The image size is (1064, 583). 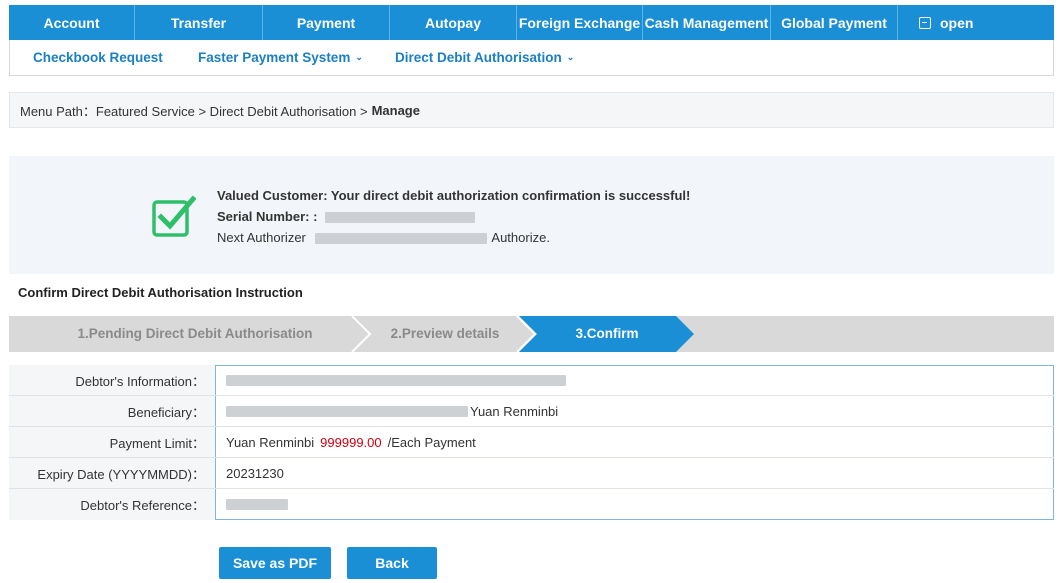 What do you see at coordinates (72, 22) in the screenshot?
I see `tab-account: Account` at bounding box center [72, 22].